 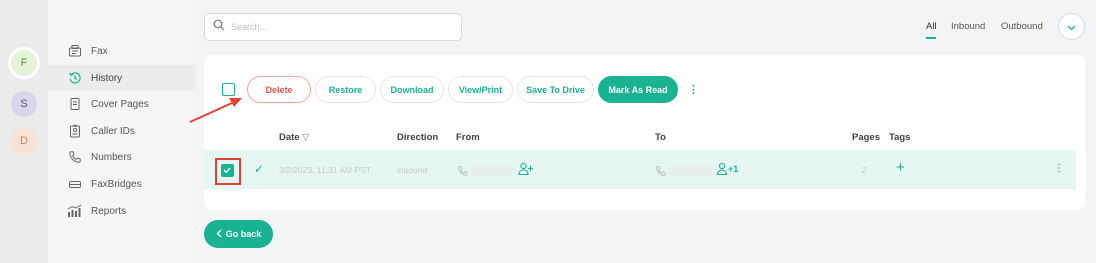 What do you see at coordinates (864, 170) in the screenshot?
I see `row-pages: 2` at bounding box center [864, 170].